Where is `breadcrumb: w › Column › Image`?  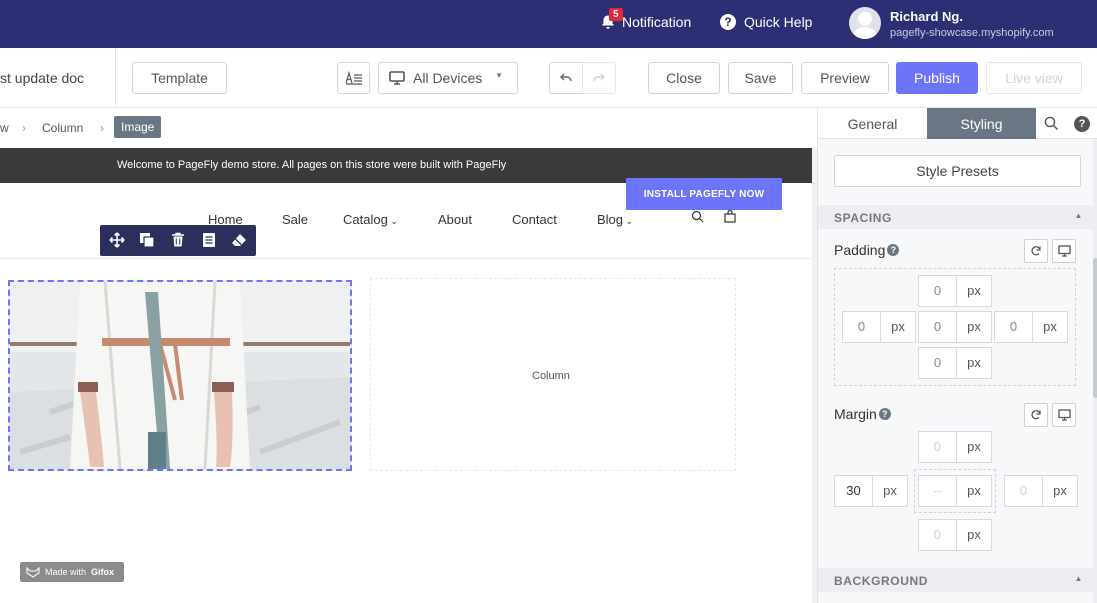 breadcrumb: w › Column › Image is located at coordinates (408, 128).